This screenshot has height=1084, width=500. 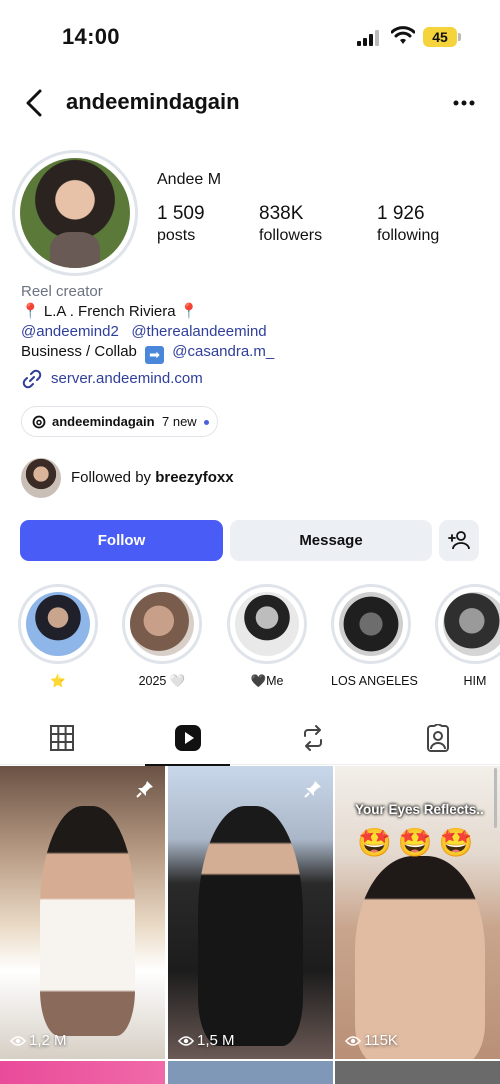 I want to click on stat-following: 1 926 following, so click(x=408, y=224).